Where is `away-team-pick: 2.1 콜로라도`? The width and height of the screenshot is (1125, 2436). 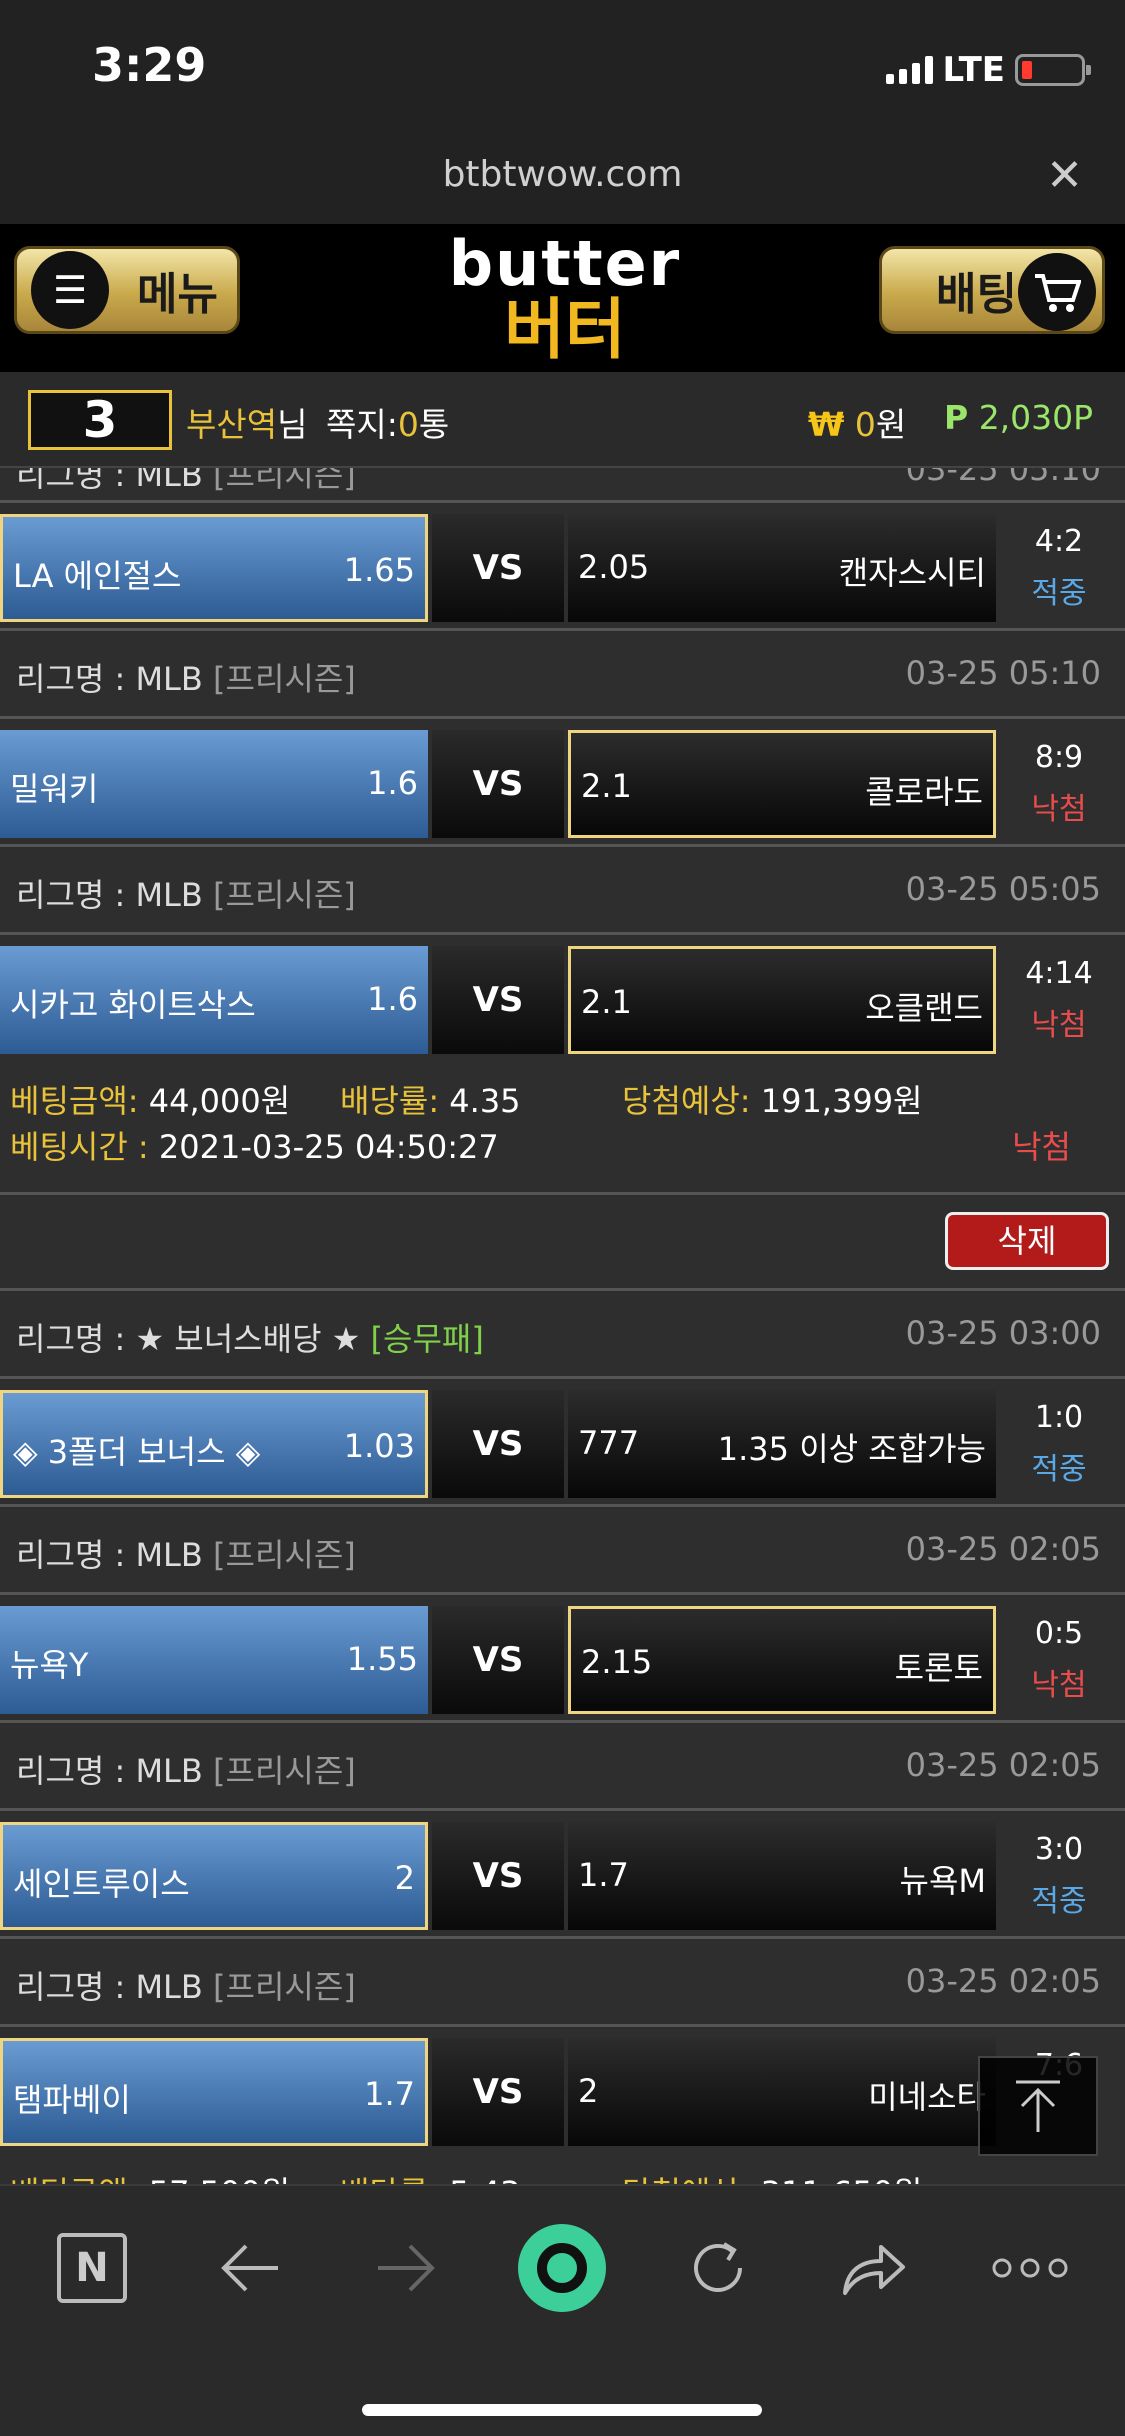 away-team-pick: 2.1 콜로라도 is located at coordinates (782, 784).